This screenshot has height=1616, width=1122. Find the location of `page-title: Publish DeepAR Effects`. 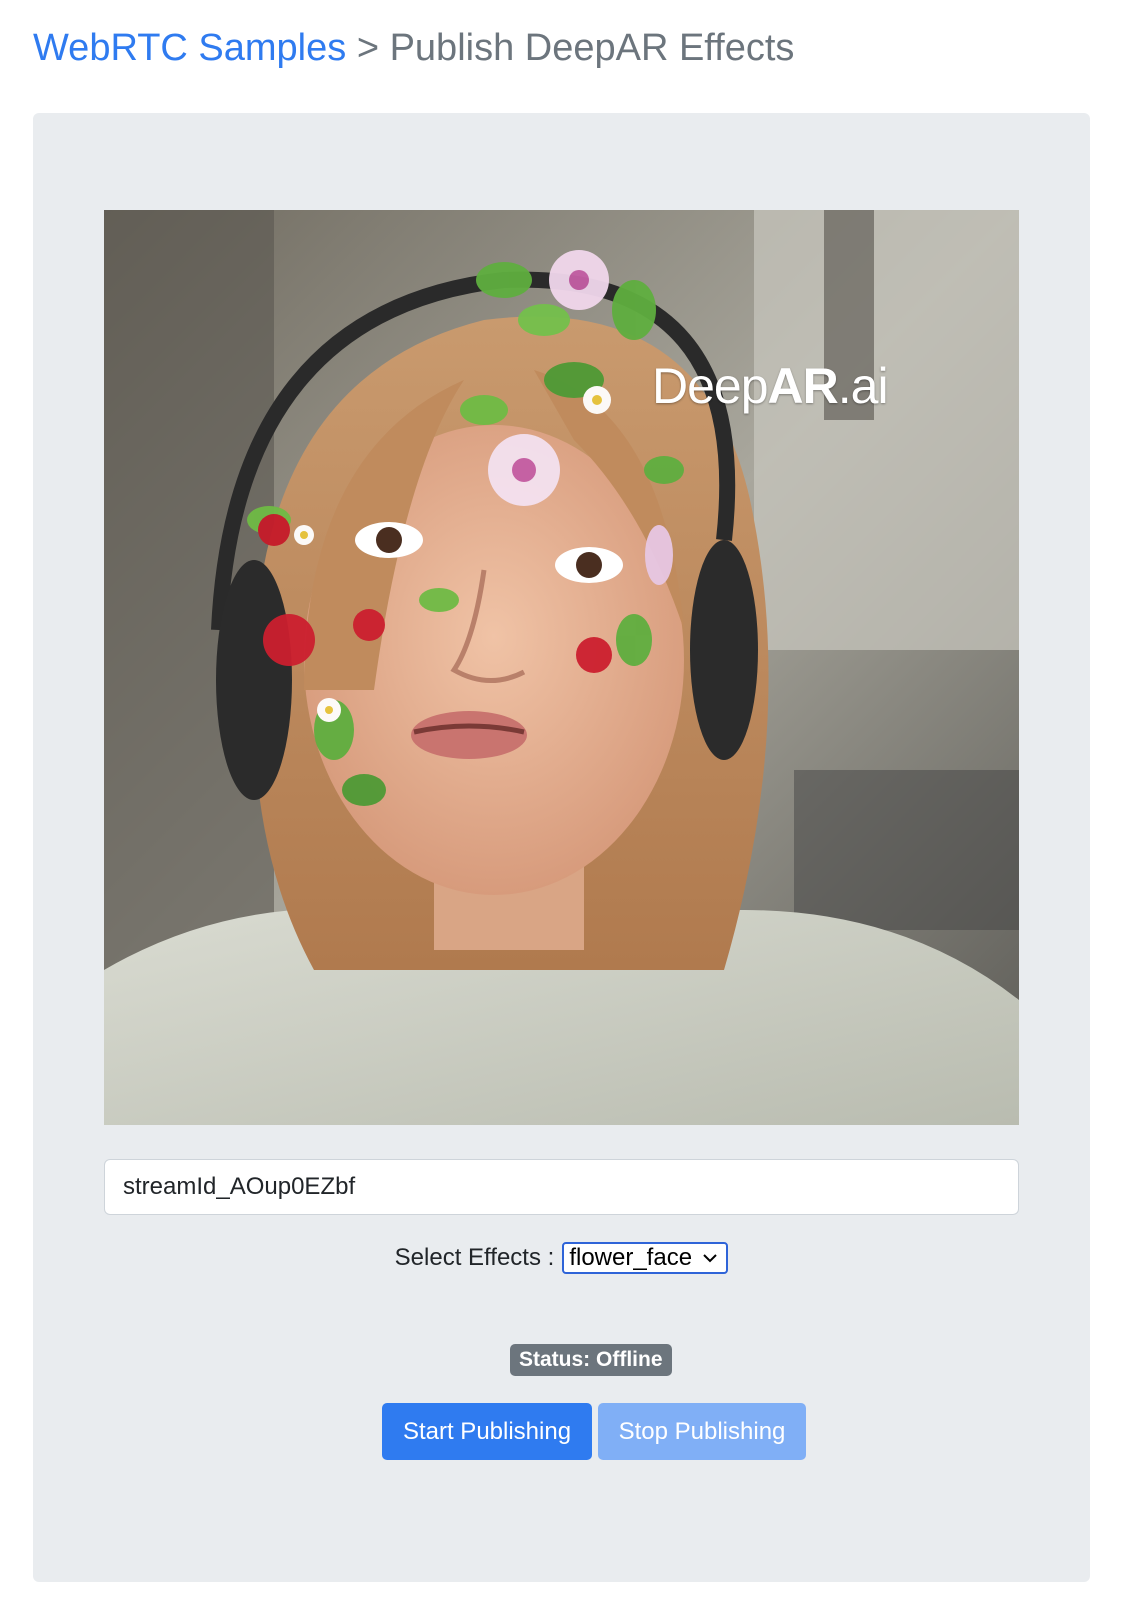

page-title: Publish DeepAR Effects is located at coordinates (592, 48).